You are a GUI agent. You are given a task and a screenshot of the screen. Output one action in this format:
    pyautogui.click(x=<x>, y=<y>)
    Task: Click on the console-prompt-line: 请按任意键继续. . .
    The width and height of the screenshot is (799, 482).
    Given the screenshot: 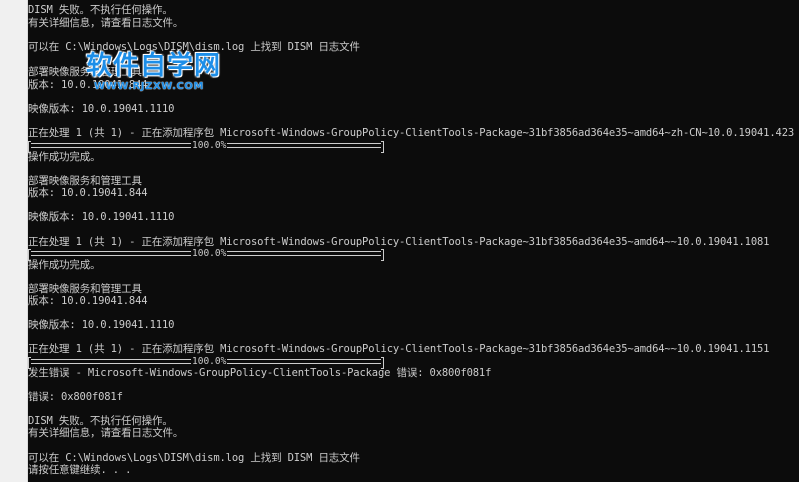 What is the action you would take?
    pyautogui.click(x=80, y=470)
    